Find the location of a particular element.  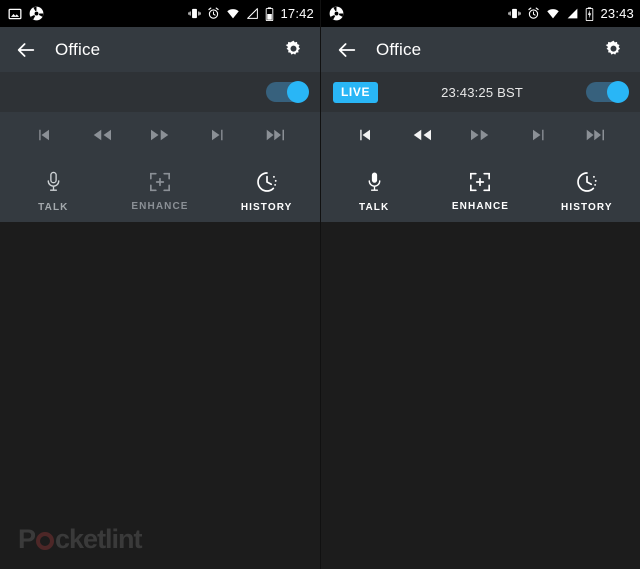

live-control-bar is located at coordinates (160, 92).